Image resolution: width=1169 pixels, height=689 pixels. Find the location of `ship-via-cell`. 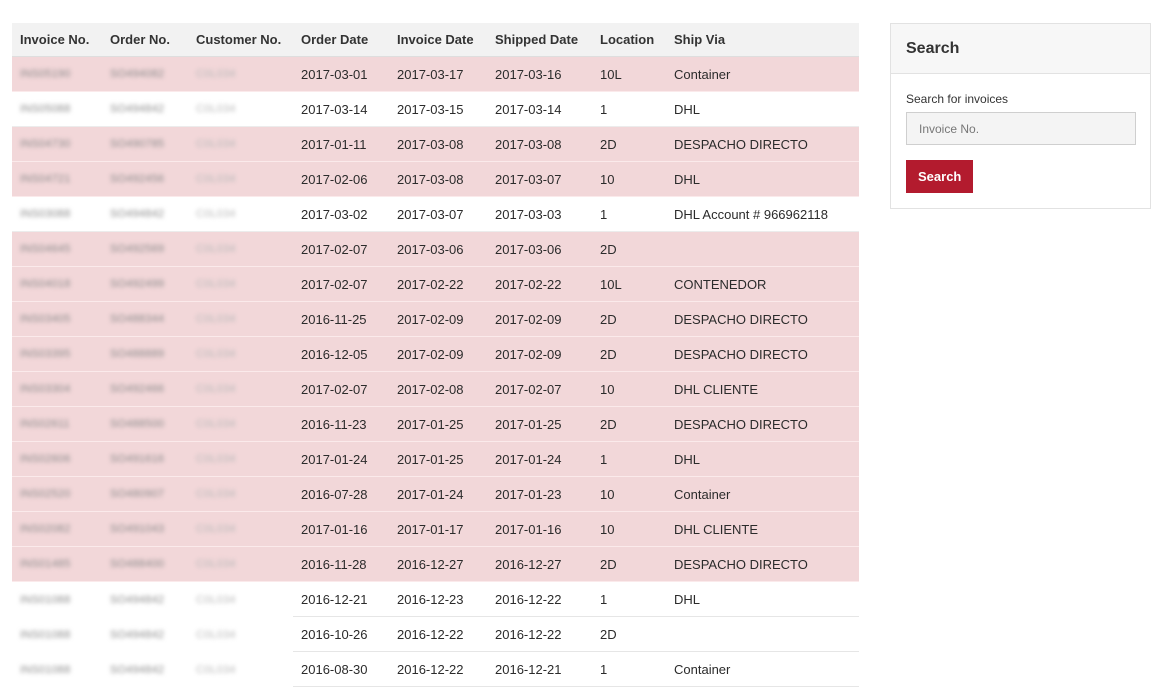

ship-via-cell is located at coordinates (762, 634).